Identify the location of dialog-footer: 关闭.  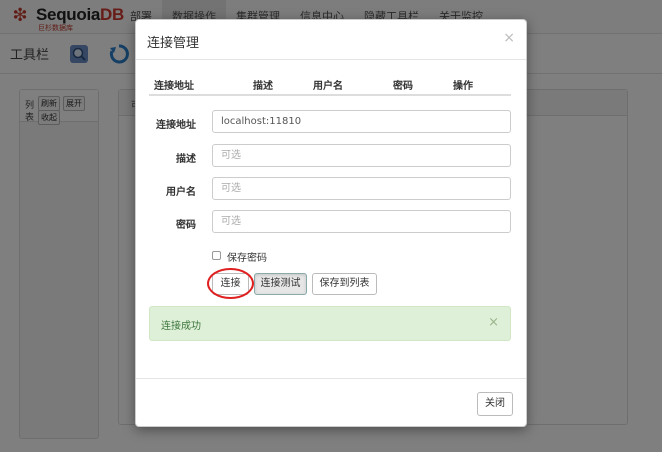
(331, 403).